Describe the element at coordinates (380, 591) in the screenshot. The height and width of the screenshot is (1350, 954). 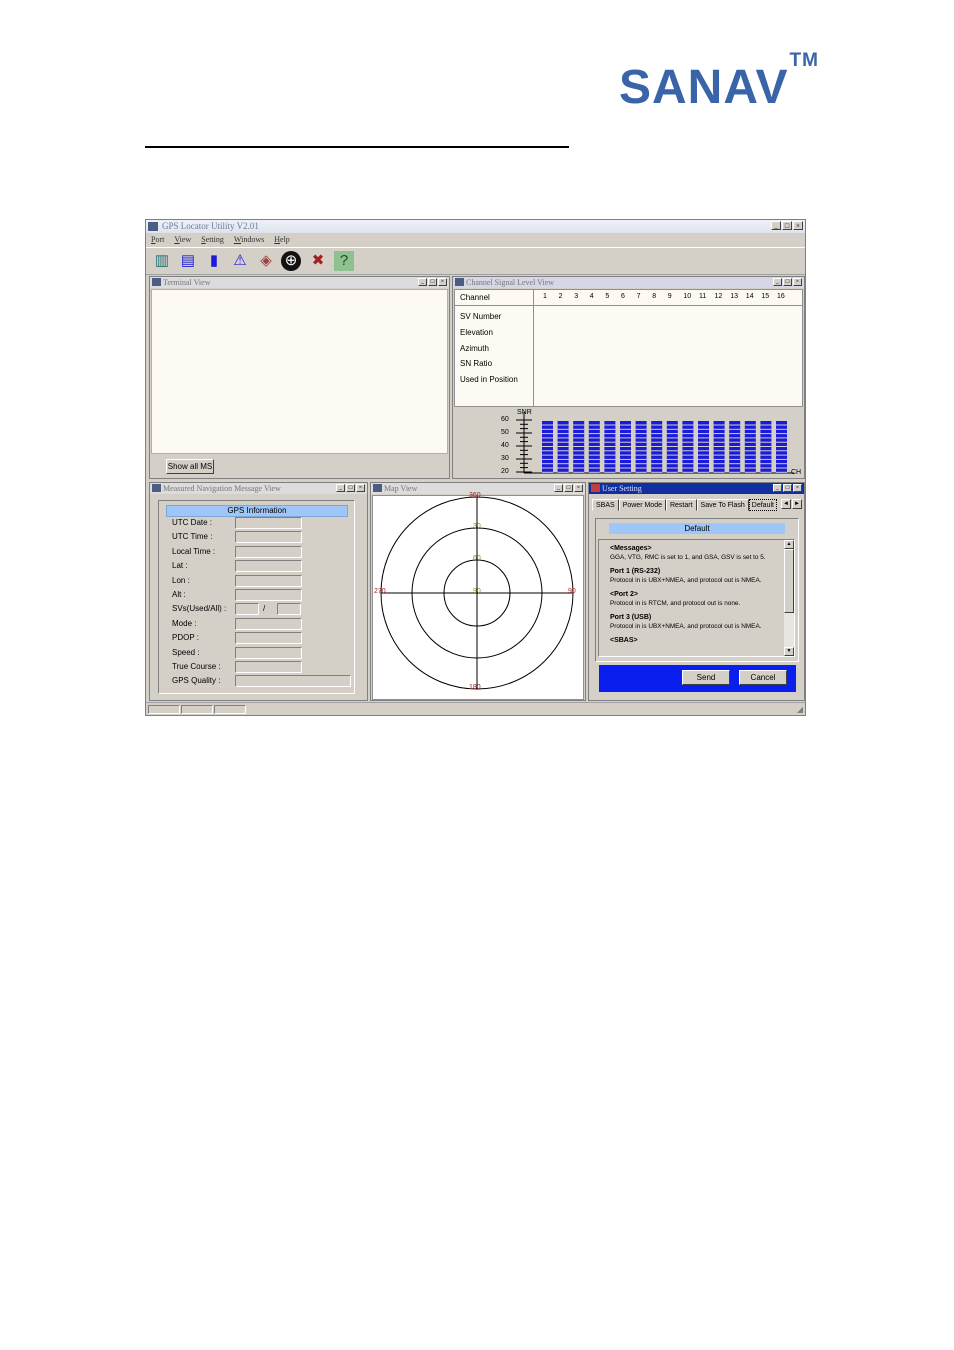
I see `label-270: 270` at that location.